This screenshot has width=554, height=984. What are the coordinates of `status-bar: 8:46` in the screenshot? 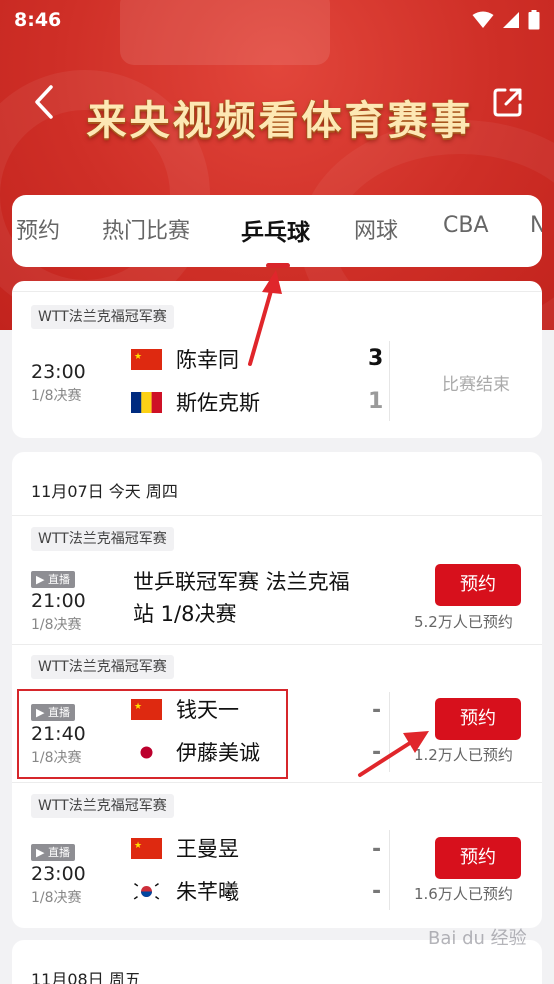 It's located at (277, 20).